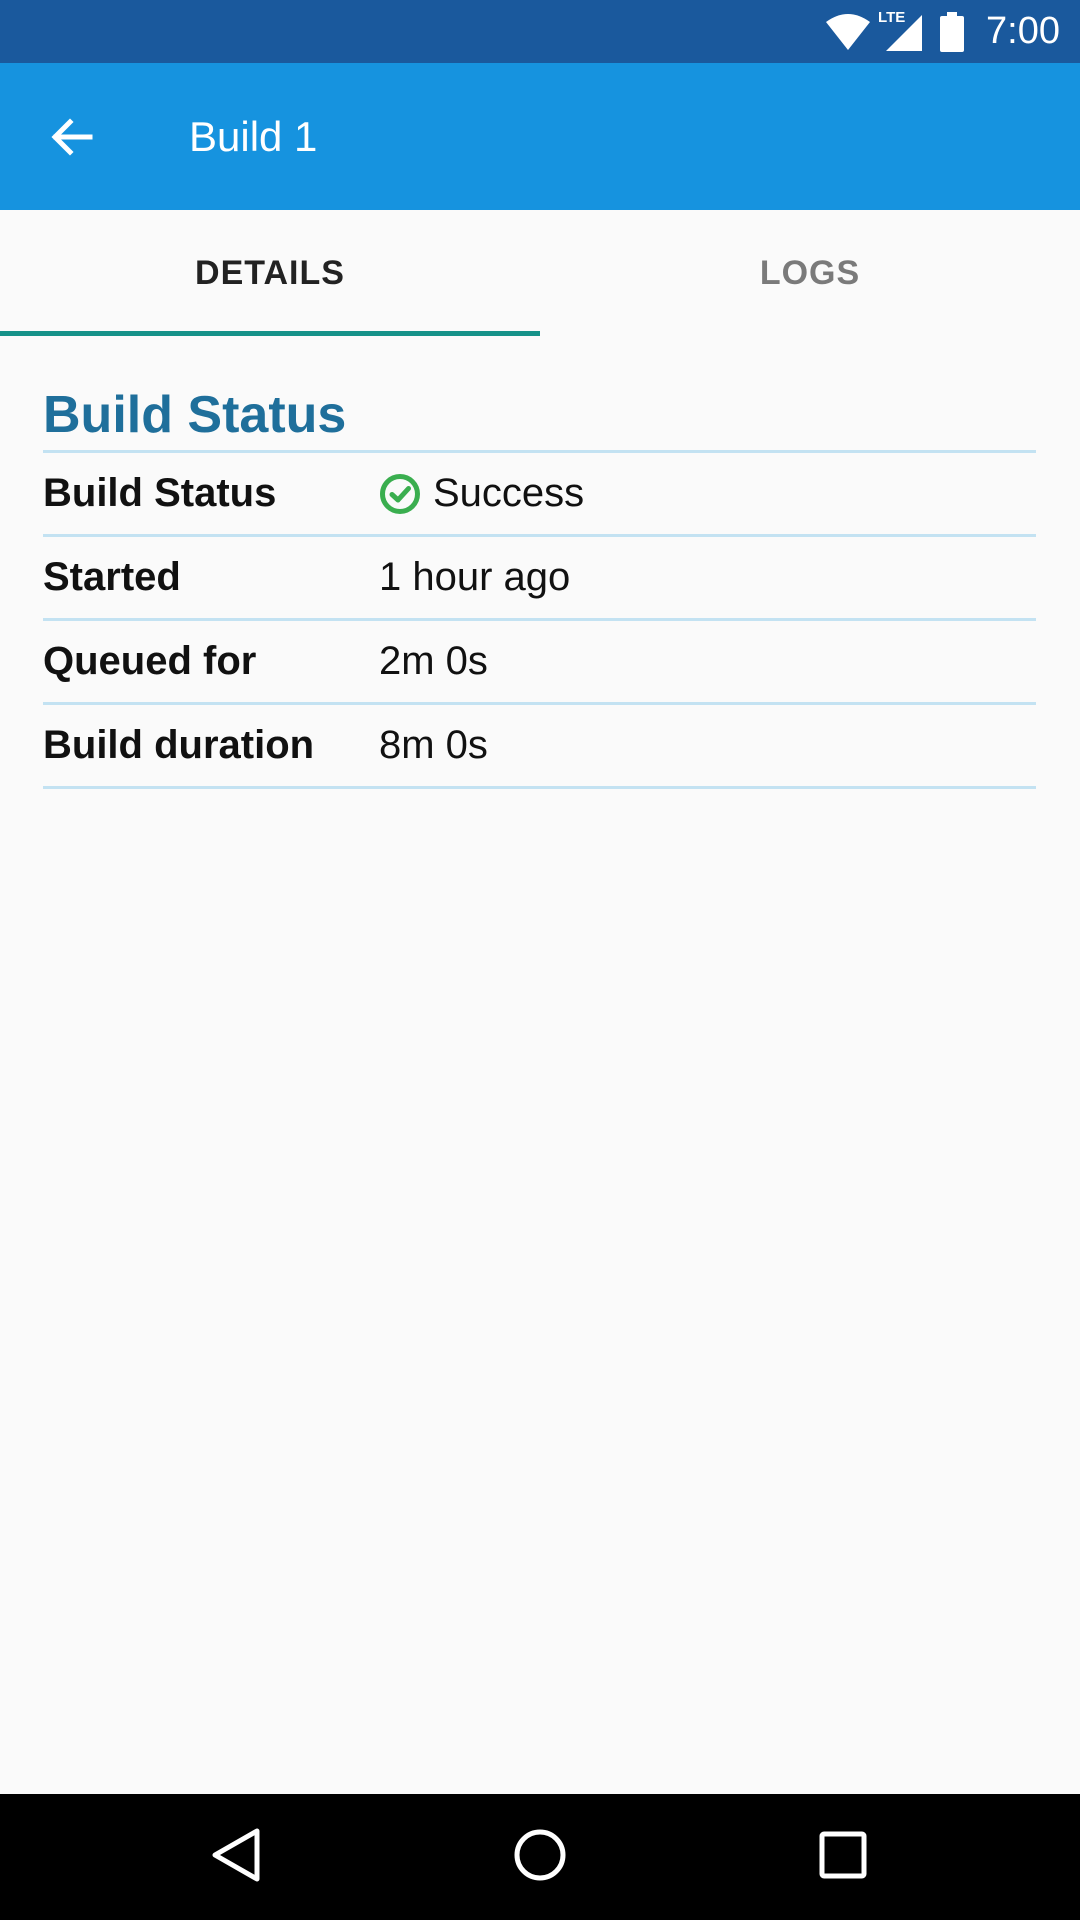 This screenshot has width=1080, height=1920. What do you see at coordinates (539, 663) in the screenshot?
I see `detail-row-queued-for: Queued for 2m 0s` at bounding box center [539, 663].